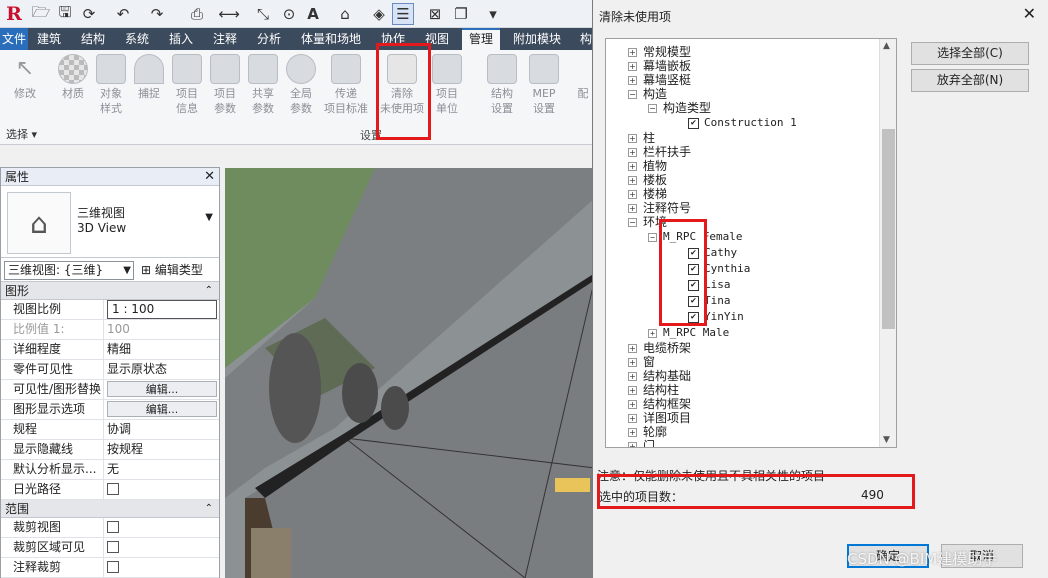  Describe the element at coordinates (49, 39) in the screenshot. I see `tab-architecture: 建筑` at that location.